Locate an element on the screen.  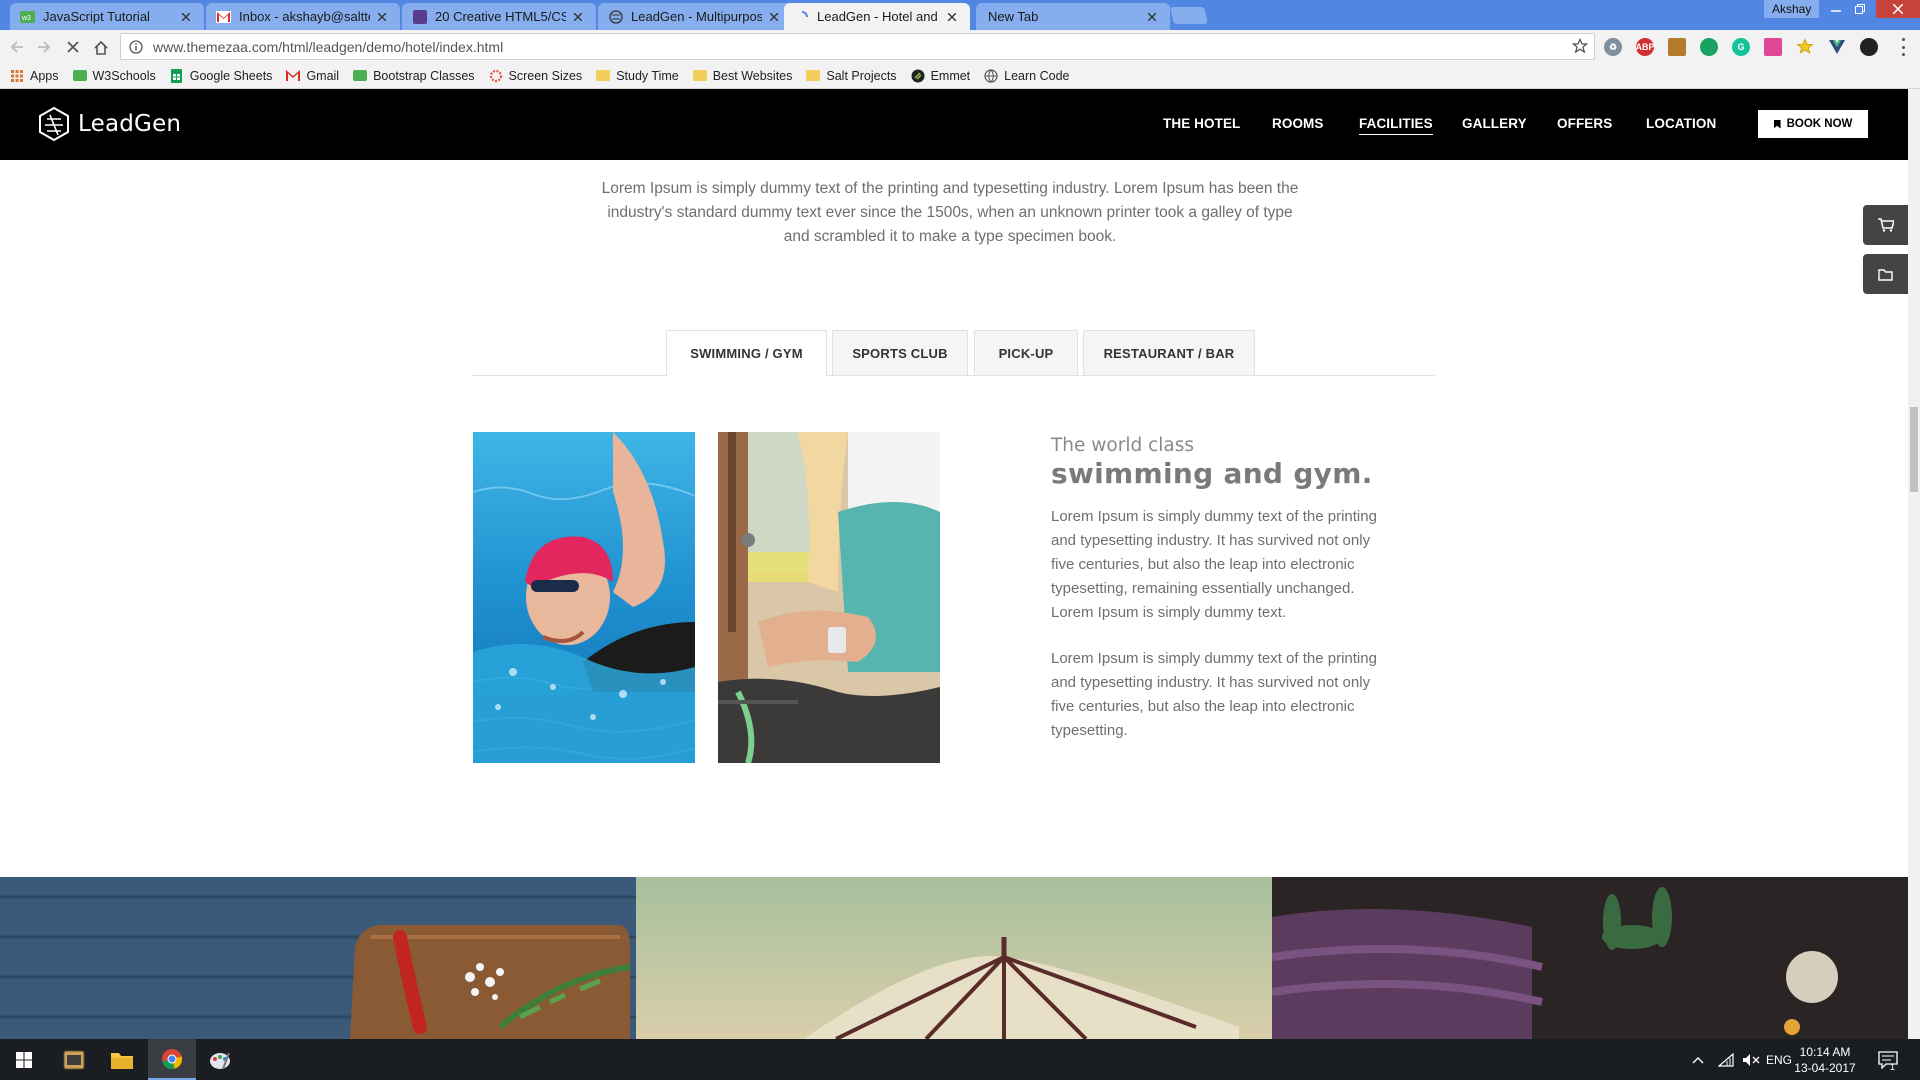
bookmark-w3schools: W3Schools is located at coordinates (114, 75).